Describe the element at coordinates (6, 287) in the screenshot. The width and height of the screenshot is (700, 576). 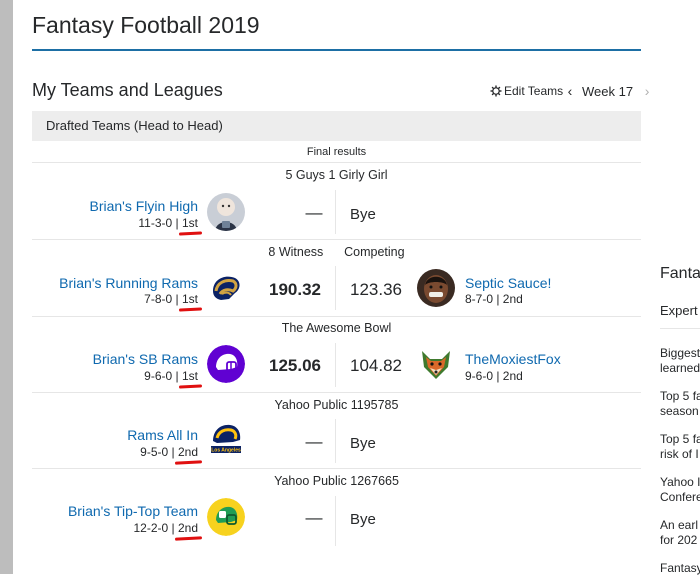
I see `left-scrollbar-gutter` at that location.